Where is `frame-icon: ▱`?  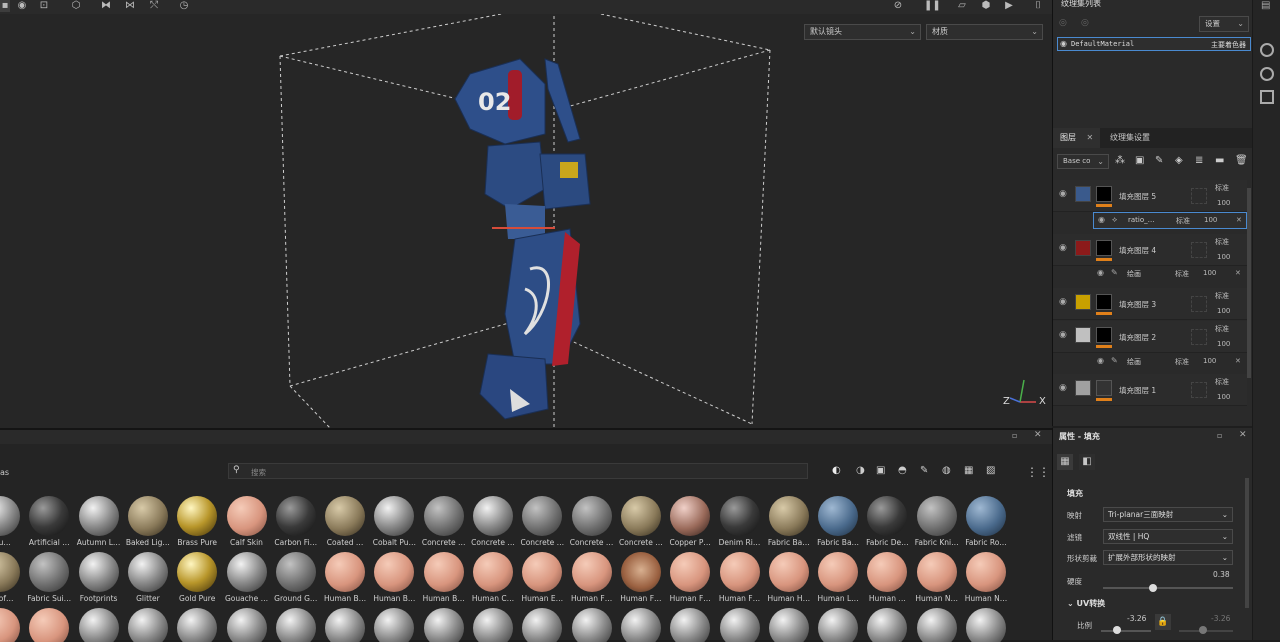
frame-icon: ▱ is located at coordinates (962, 6).